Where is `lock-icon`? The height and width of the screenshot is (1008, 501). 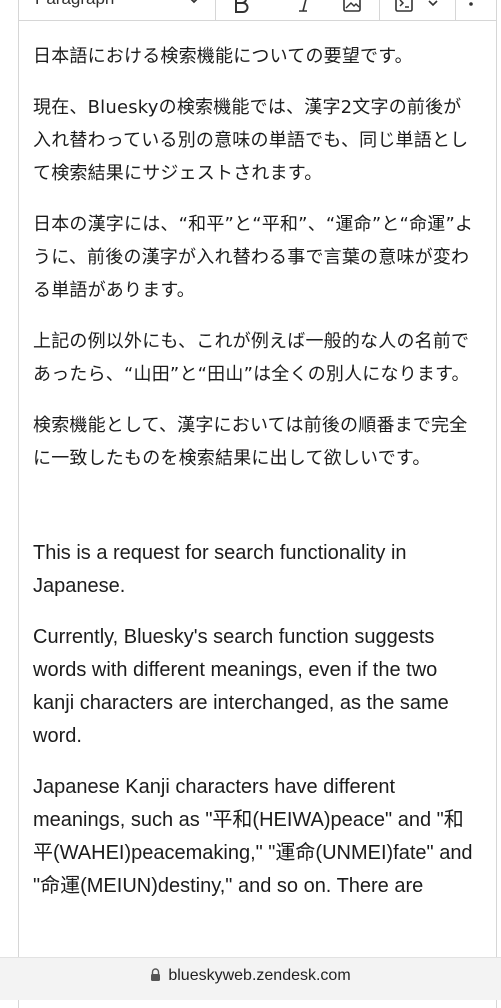
lock-icon is located at coordinates (155, 976).